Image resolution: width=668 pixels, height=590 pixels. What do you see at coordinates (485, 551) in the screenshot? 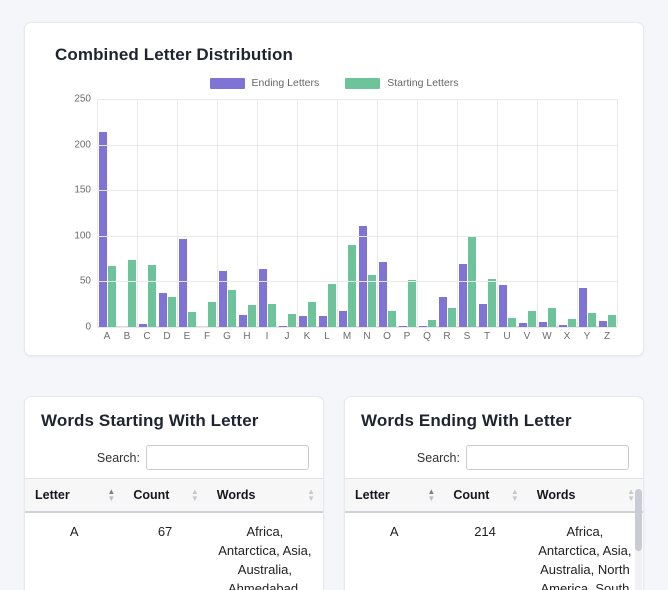
I see `cell-count: 214` at bounding box center [485, 551].